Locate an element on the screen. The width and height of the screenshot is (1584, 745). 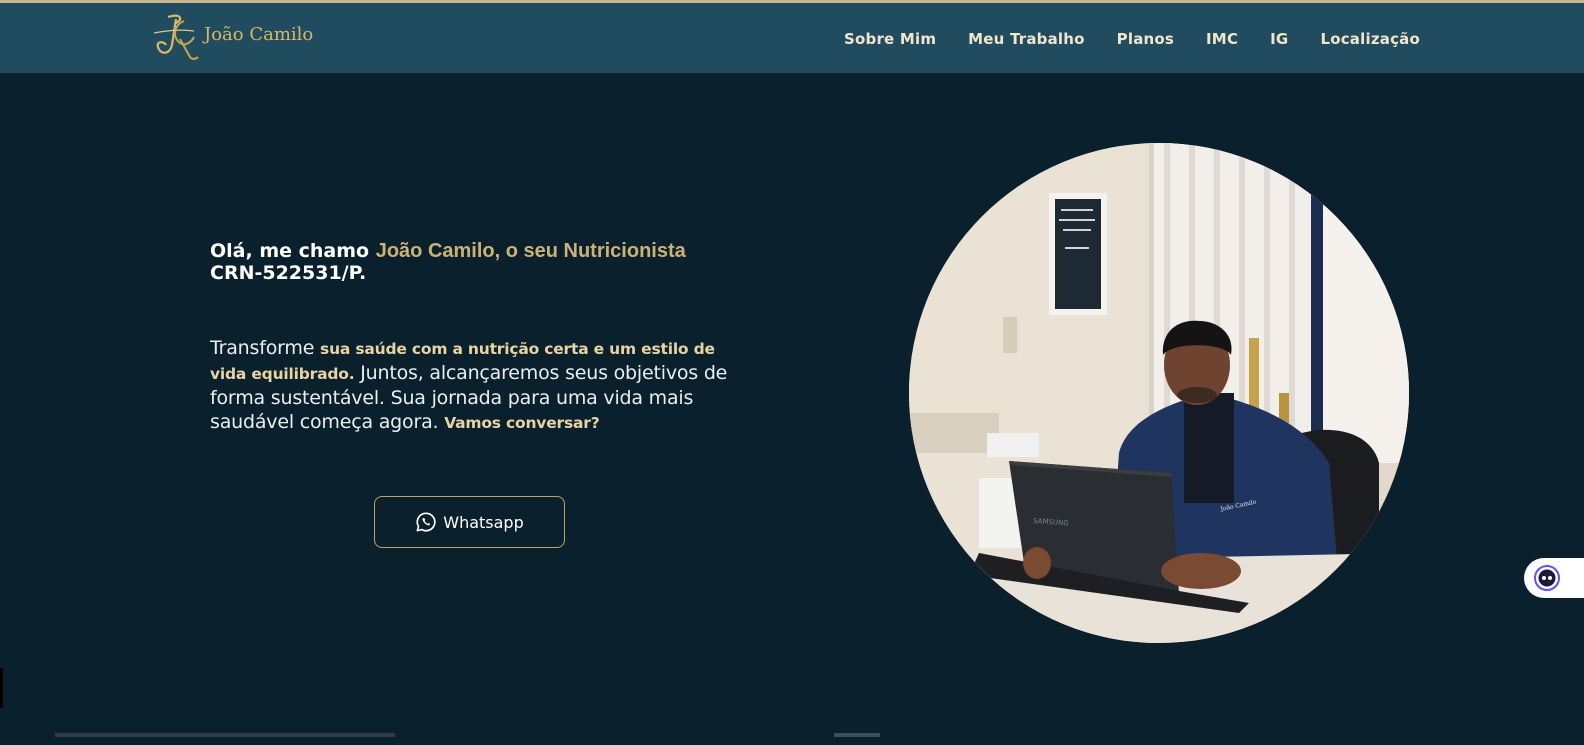
nav-meu-trabalho: Meu Trabalho is located at coordinates (1026, 39).